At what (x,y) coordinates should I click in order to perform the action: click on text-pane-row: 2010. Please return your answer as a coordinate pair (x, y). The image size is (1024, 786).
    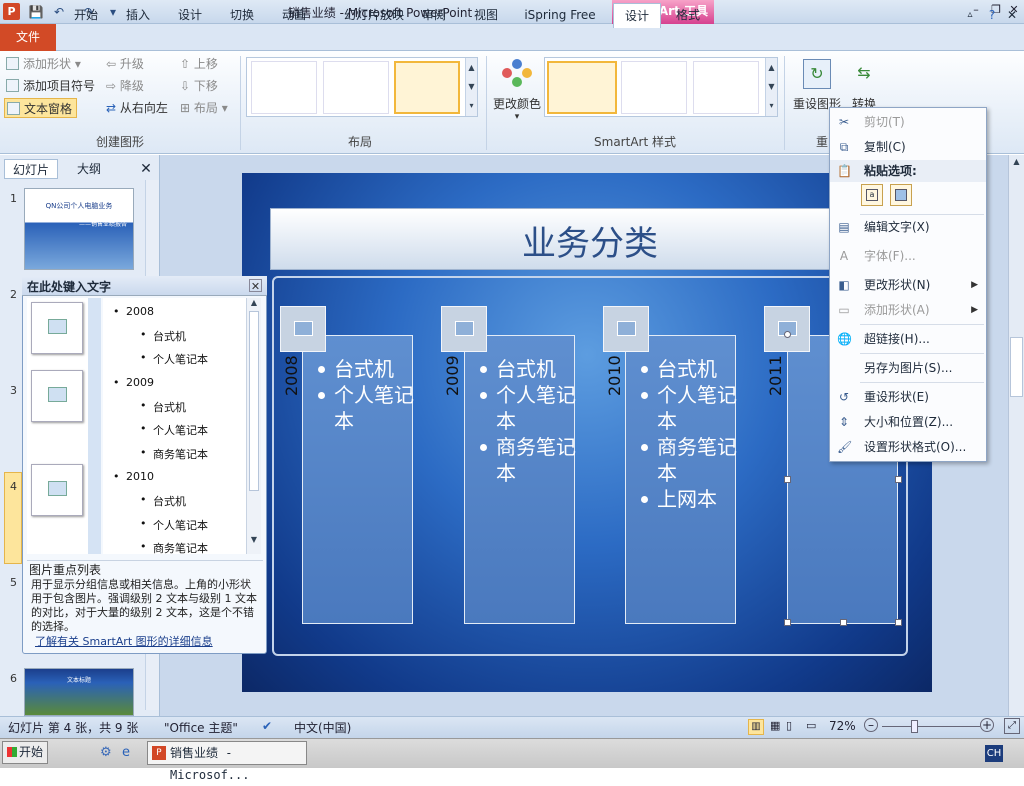
    Looking at the image, I should click on (133, 476).